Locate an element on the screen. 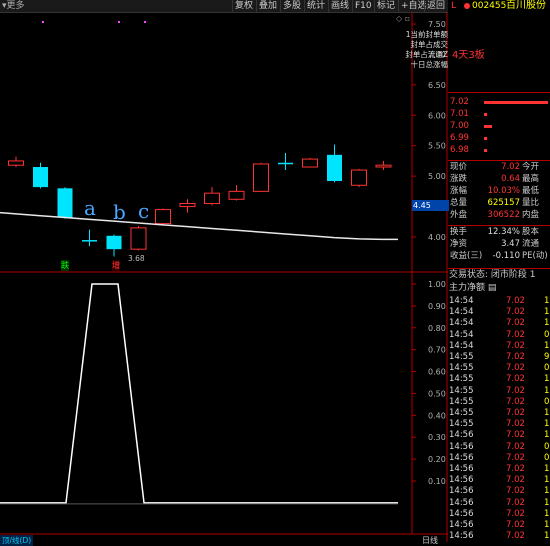  fundamentals-block: 换手 12.34% 股本 净资 3.47 流通 收益(三) -0.110 PE(动) is located at coordinates (499, 247).